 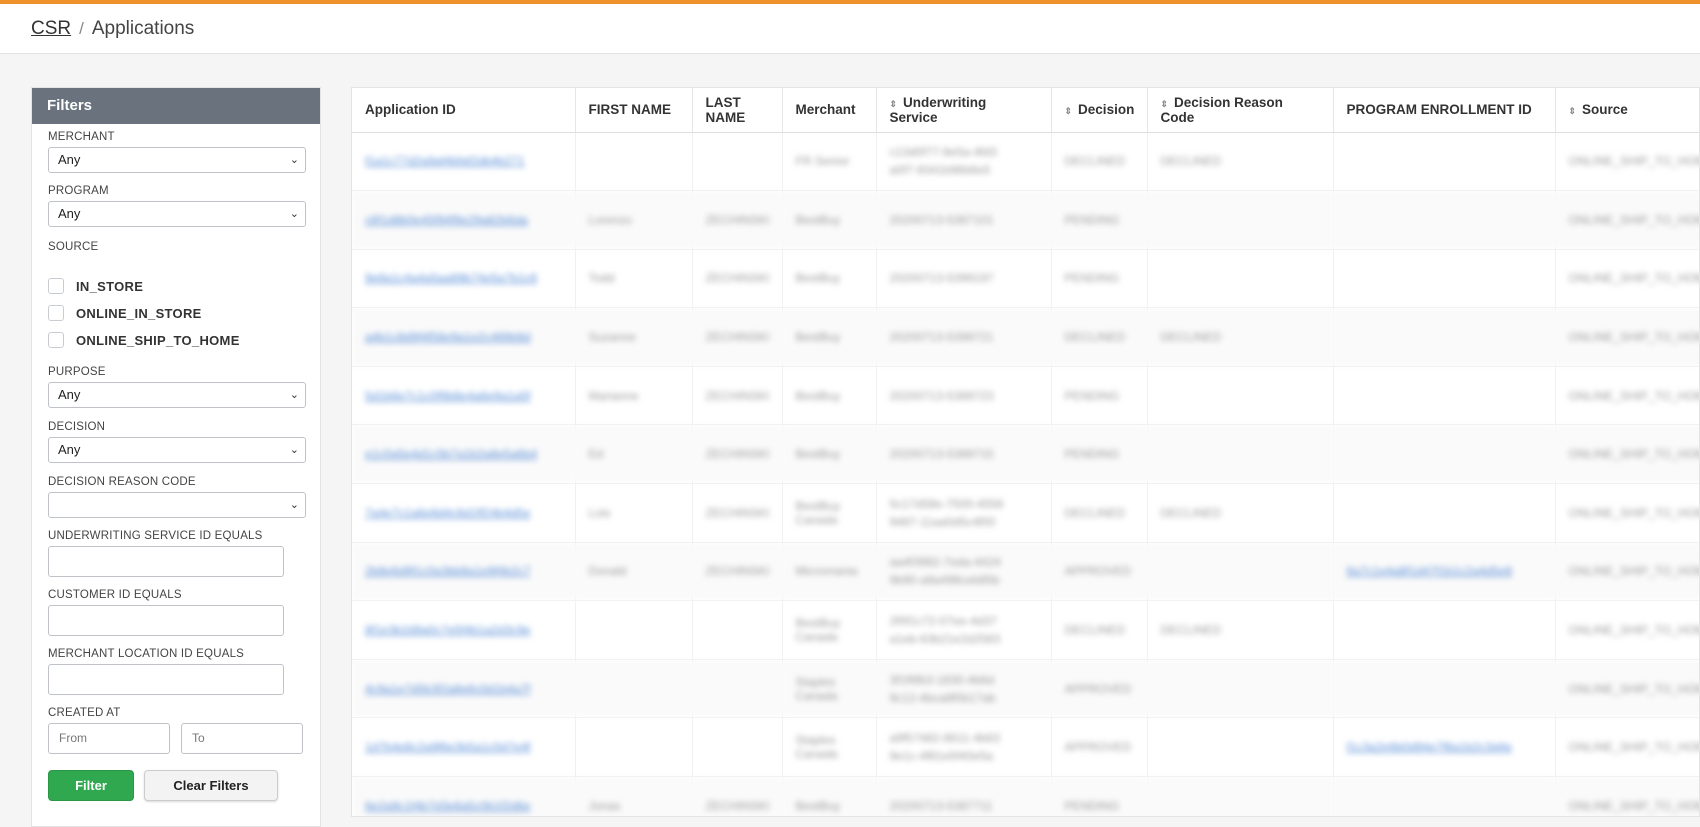 I want to click on underwriting-line: a0f7-9341b96b6e5, so click(x=964, y=170).